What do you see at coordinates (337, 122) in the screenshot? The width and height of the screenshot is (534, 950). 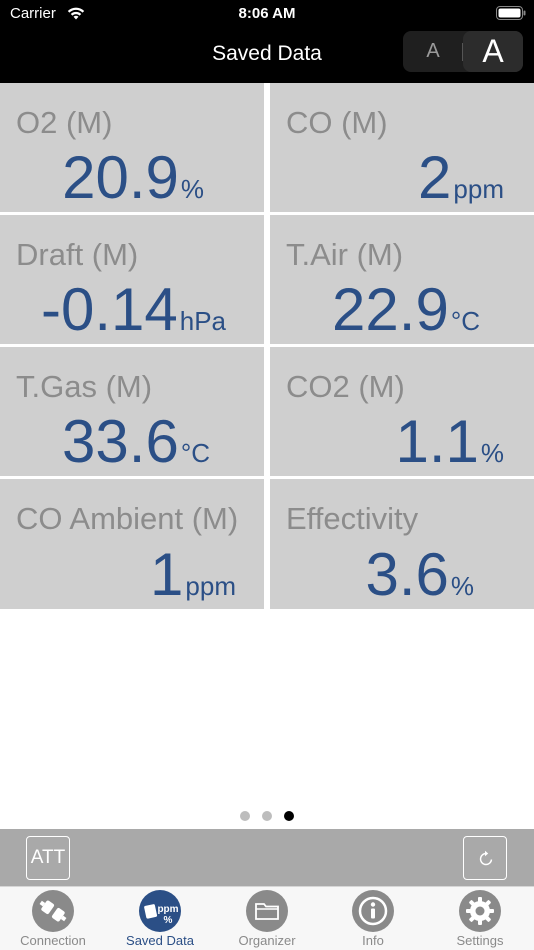 I see `reading-label: CO (M)` at bounding box center [337, 122].